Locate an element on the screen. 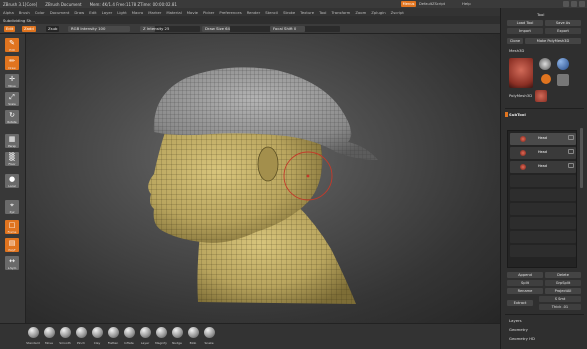 Image resolution: width=587 pixels, height=349 pixels. menu-item-draw: Draw is located at coordinates (79, 12).